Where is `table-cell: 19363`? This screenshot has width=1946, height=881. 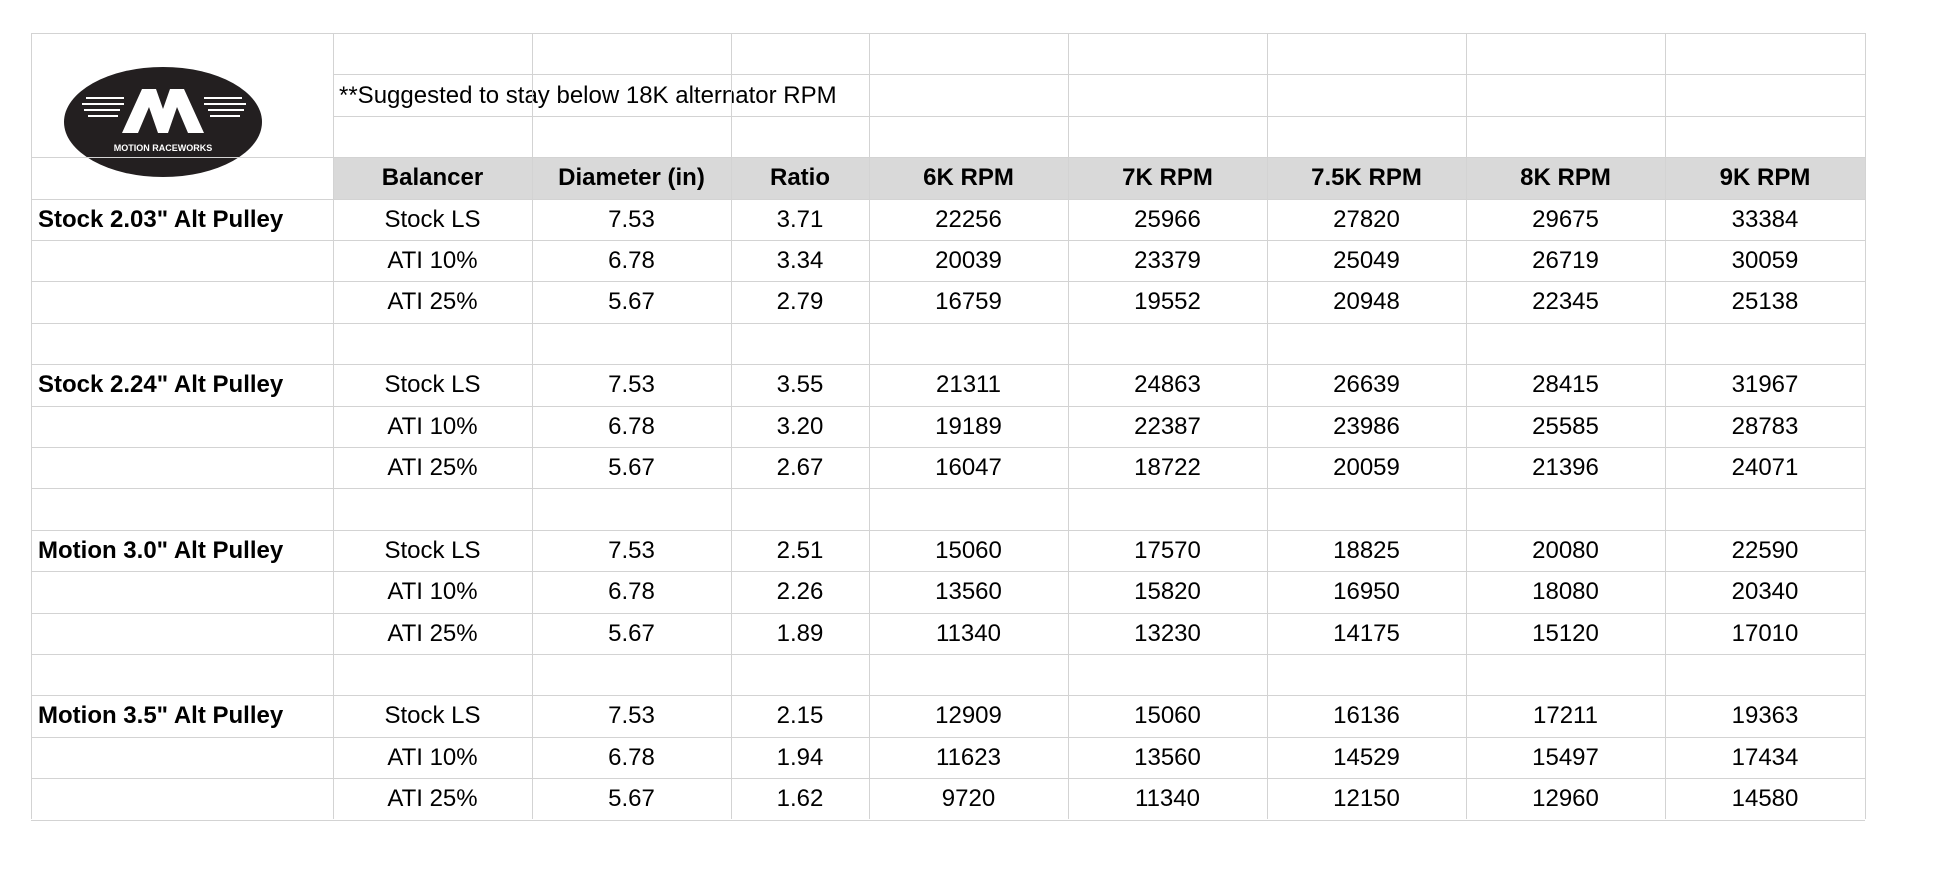 table-cell: 19363 is located at coordinates (1765, 715).